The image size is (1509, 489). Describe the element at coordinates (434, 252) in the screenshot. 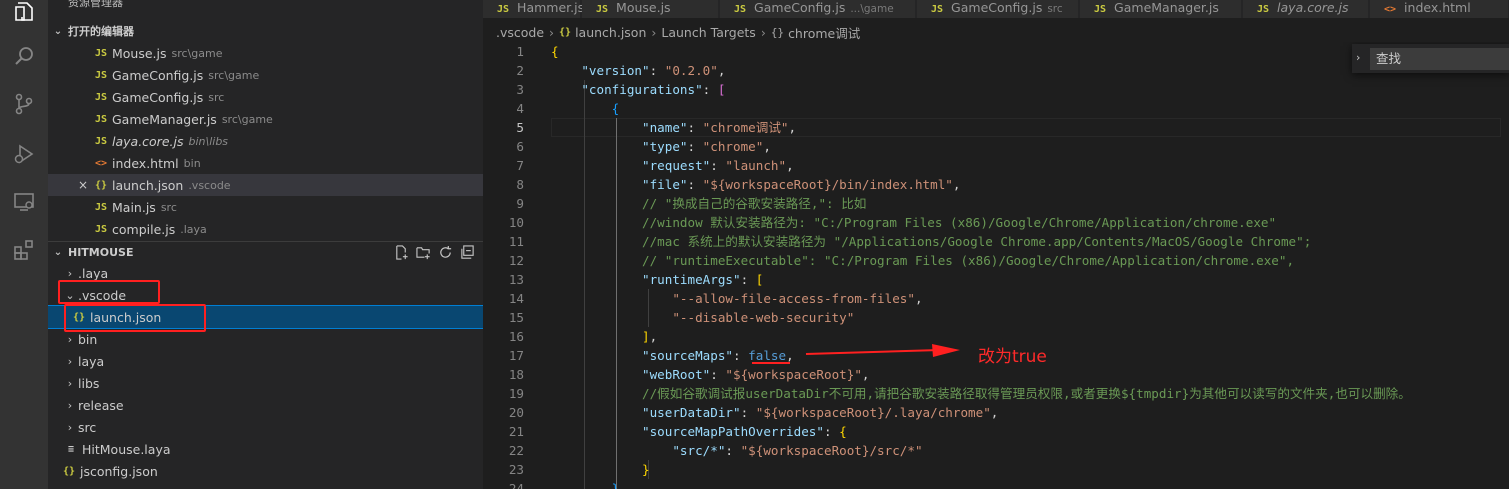

I see `explorer-actions` at that location.